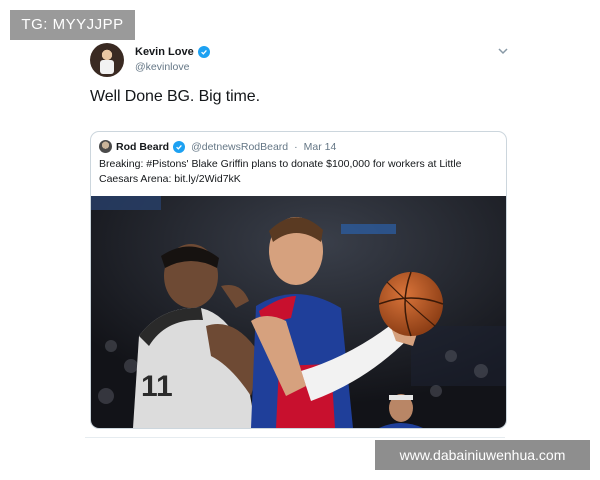 The width and height of the screenshot is (600, 480). What do you see at coordinates (320, 146) in the screenshot?
I see `quoted-tweet-date: Mar 14` at bounding box center [320, 146].